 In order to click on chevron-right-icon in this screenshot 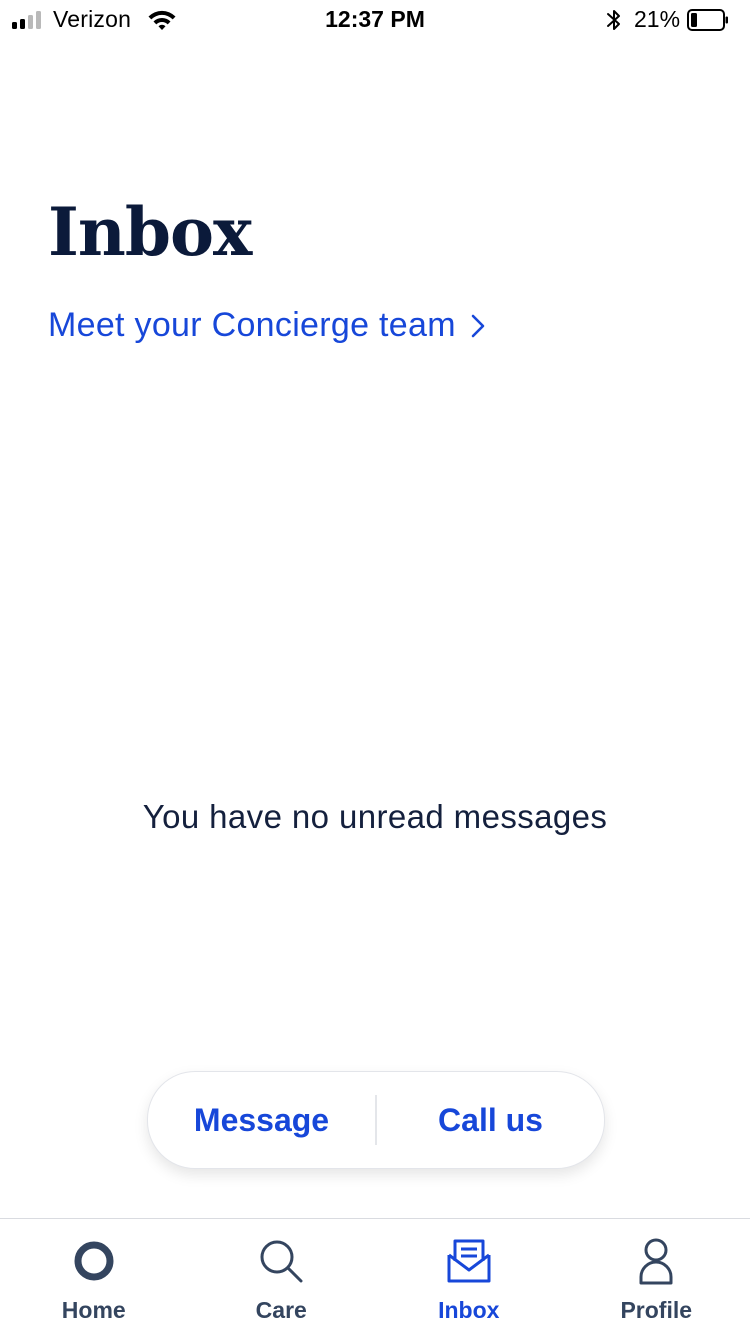, I will do `click(478, 325)`.